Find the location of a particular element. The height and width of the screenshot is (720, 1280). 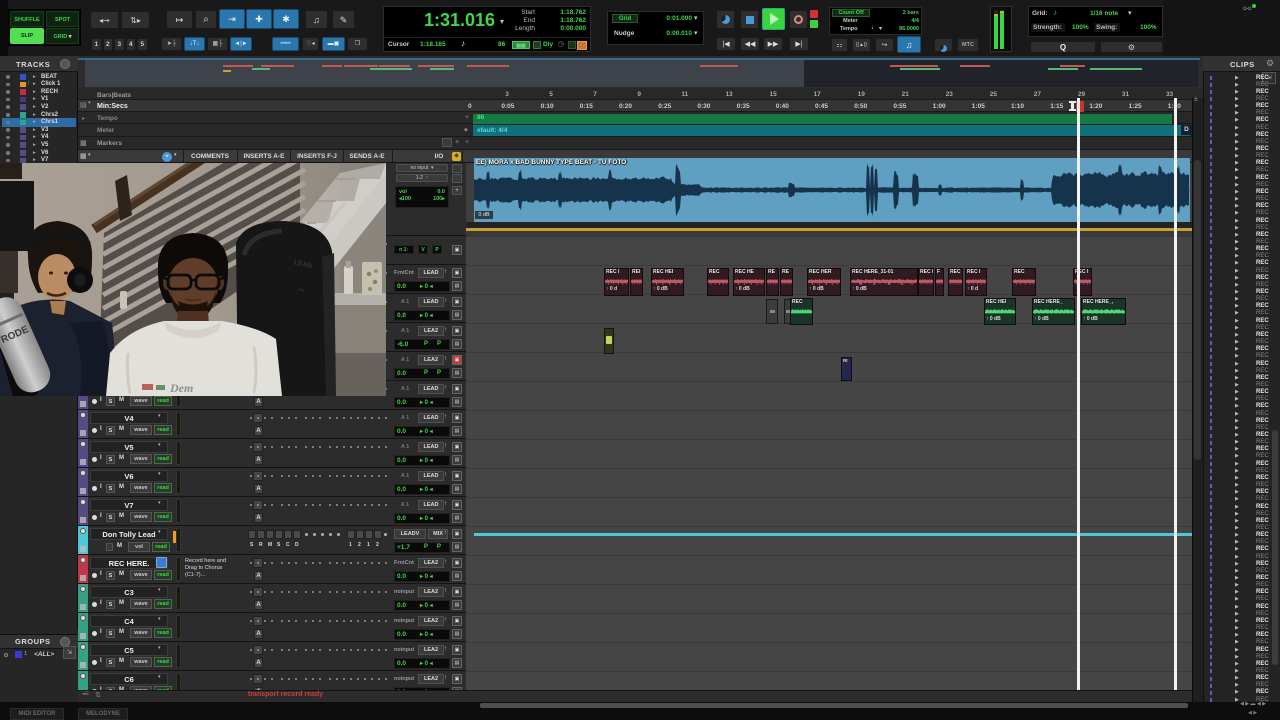

svg-text: Dem is located at coordinates (181, 388).